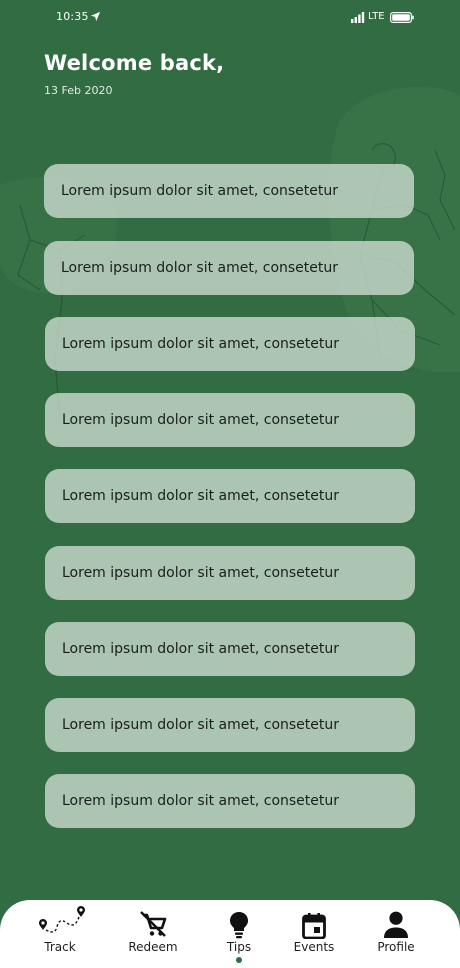 The image size is (460, 968). What do you see at coordinates (60, 947) in the screenshot?
I see `nav-label: Track` at bounding box center [60, 947].